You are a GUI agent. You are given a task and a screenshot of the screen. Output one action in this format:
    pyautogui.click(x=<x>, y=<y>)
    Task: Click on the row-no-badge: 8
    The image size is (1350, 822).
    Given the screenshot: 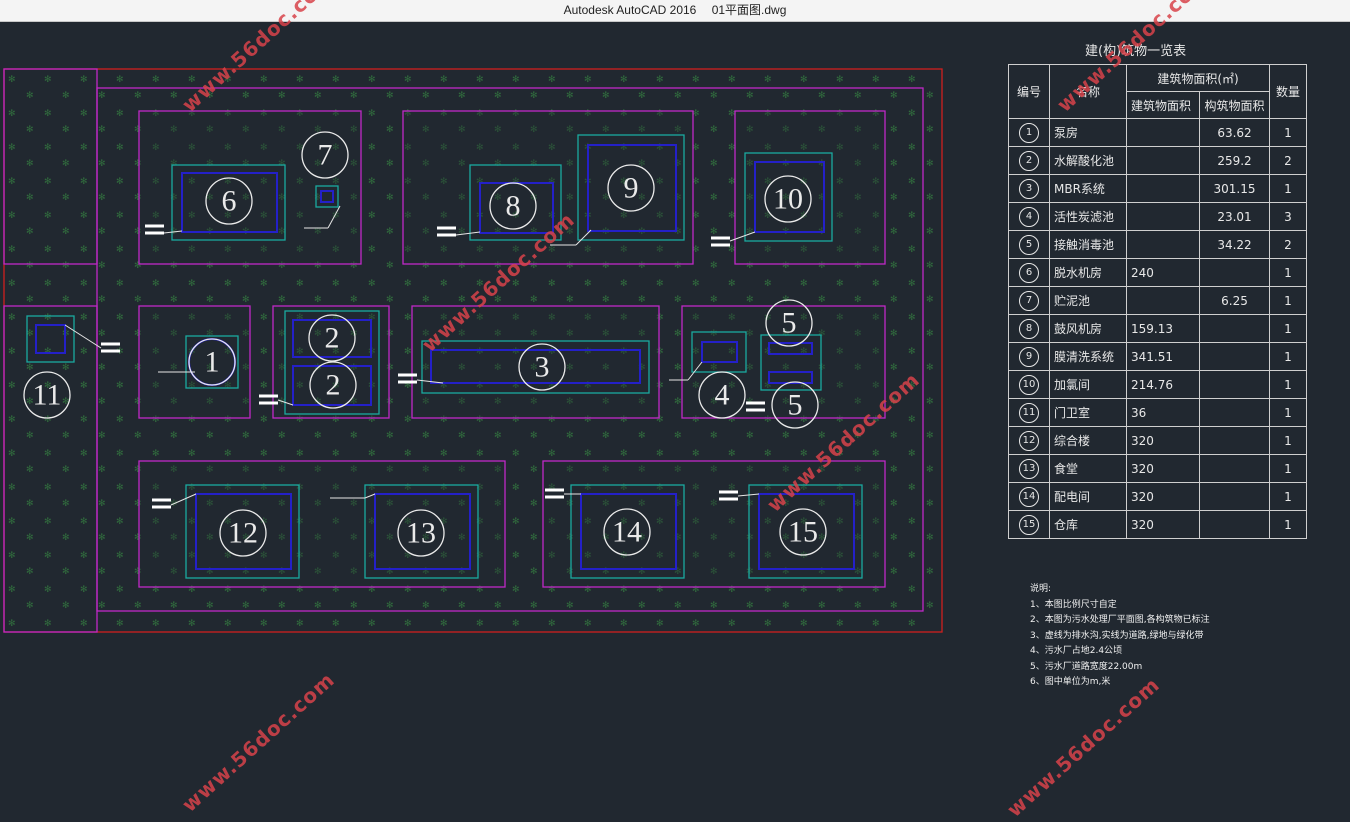 What is the action you would take?
    pyautogui.click(x=1029, y=328)
    